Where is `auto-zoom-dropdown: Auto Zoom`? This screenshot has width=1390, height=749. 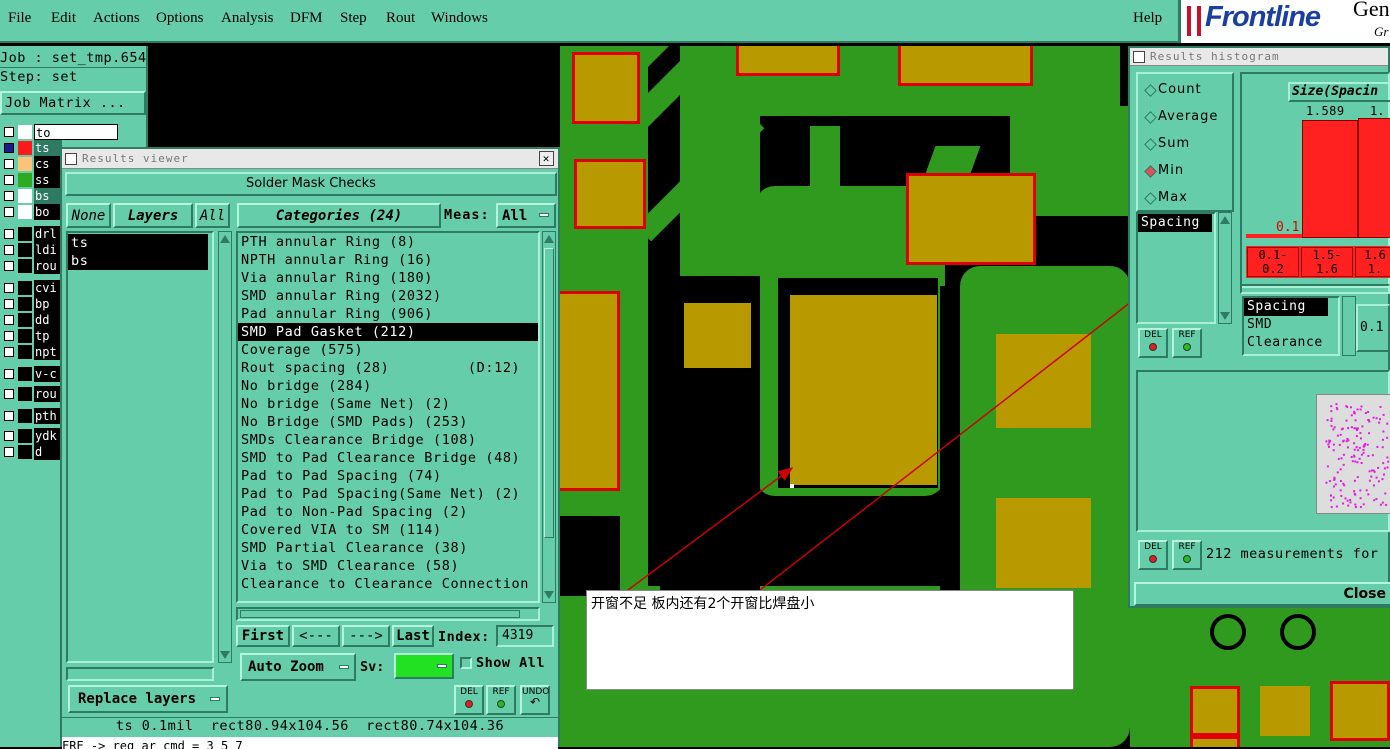
auto-zoom-dropdown: Auto Zoom is located at coordinates (298, 667).